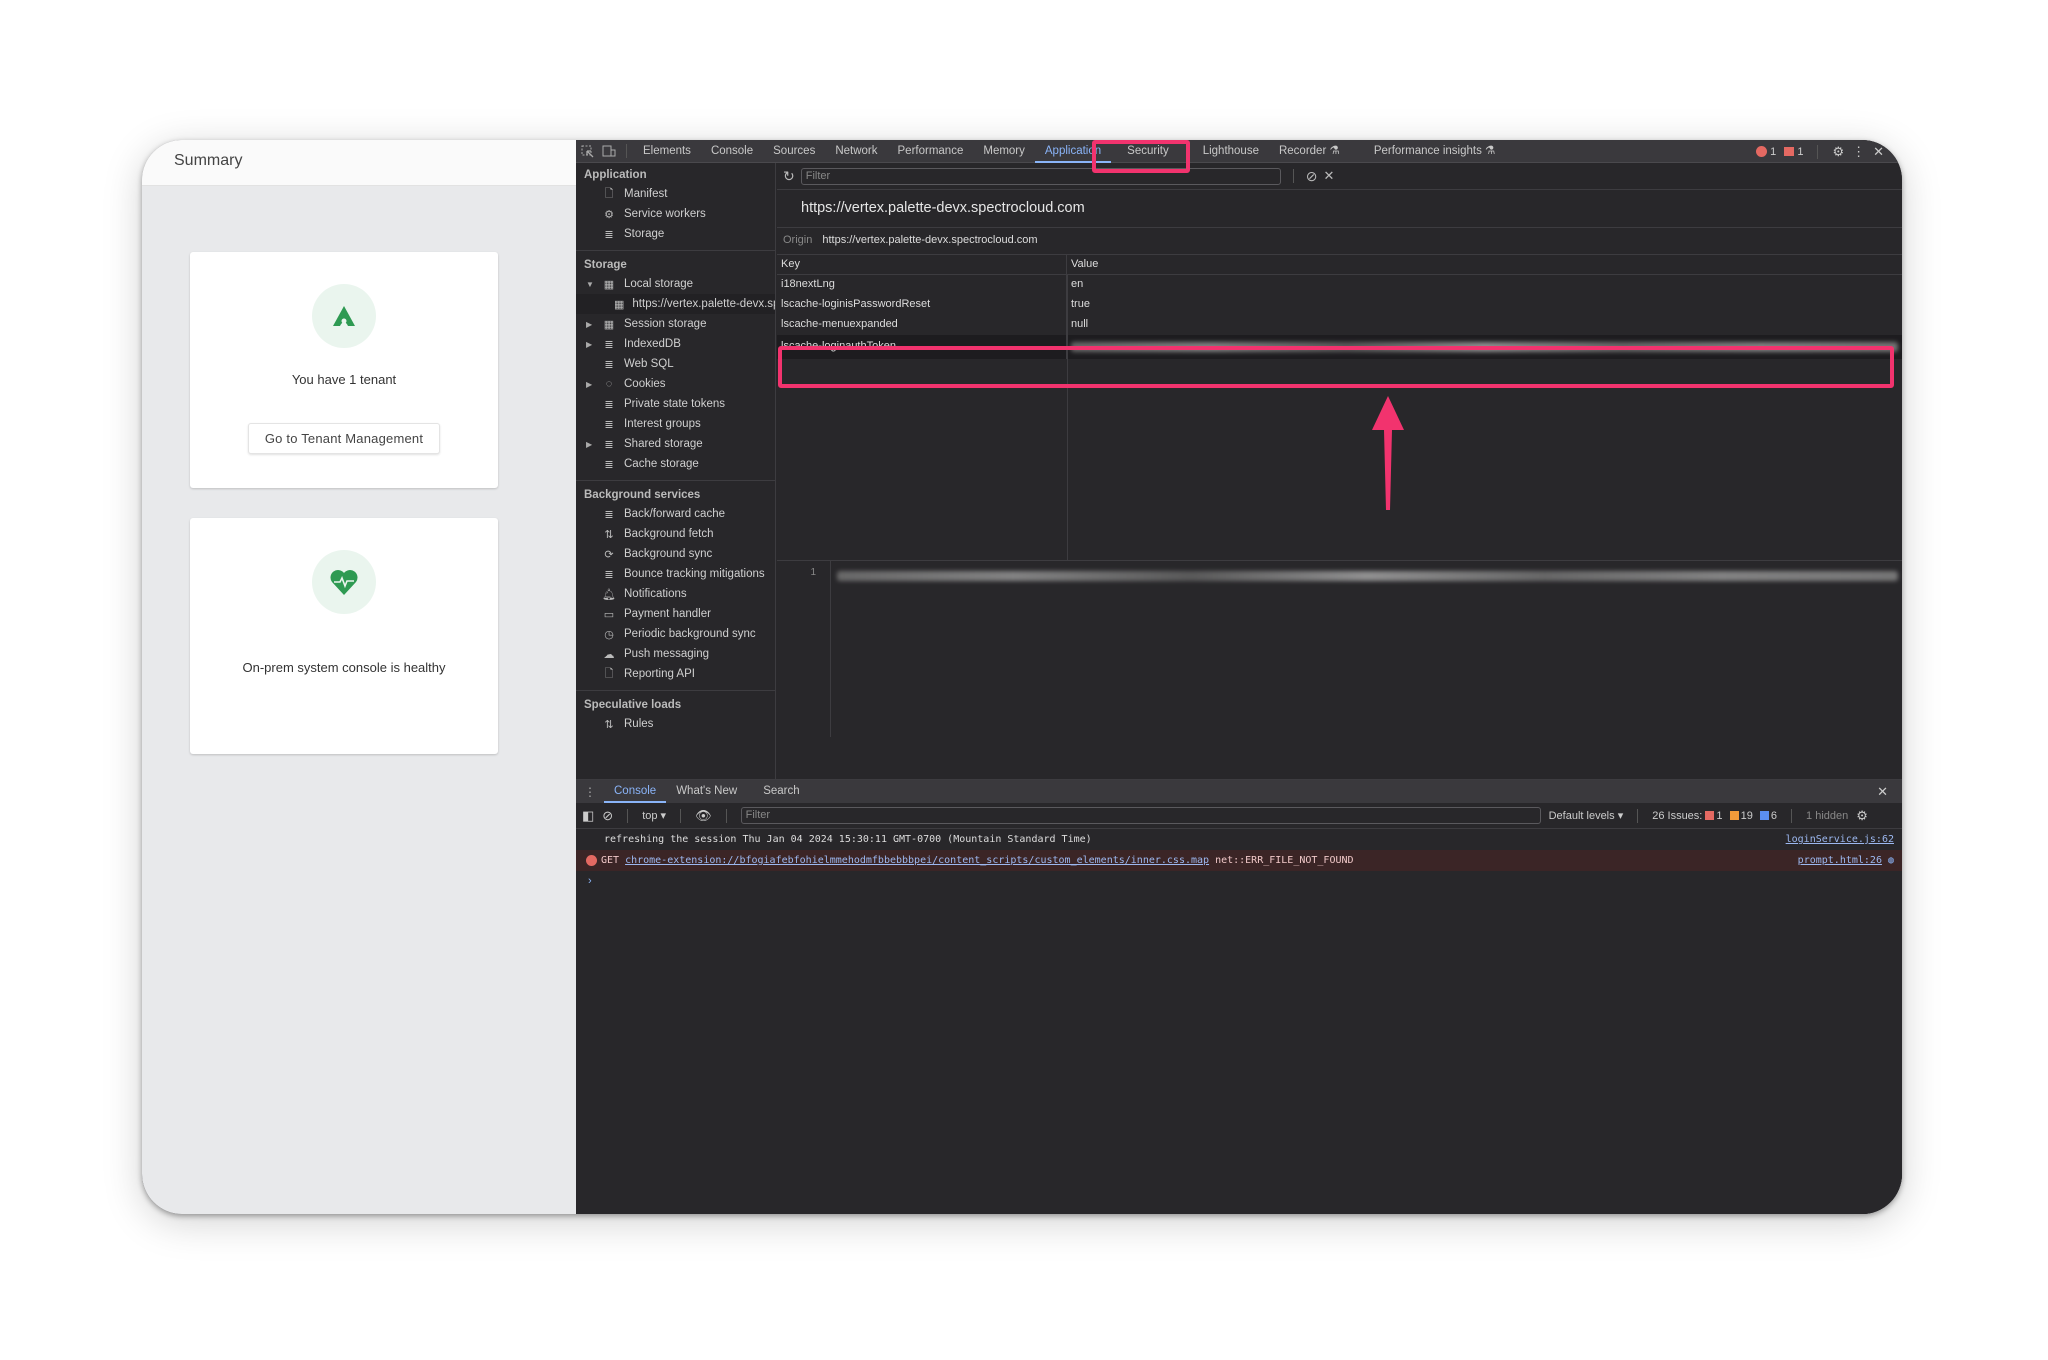 This screenshot has width=2048, height=1360. Describe the element at coordinates (609, 151) in the screenshot. I see `device-toolbar-icon` at that location.